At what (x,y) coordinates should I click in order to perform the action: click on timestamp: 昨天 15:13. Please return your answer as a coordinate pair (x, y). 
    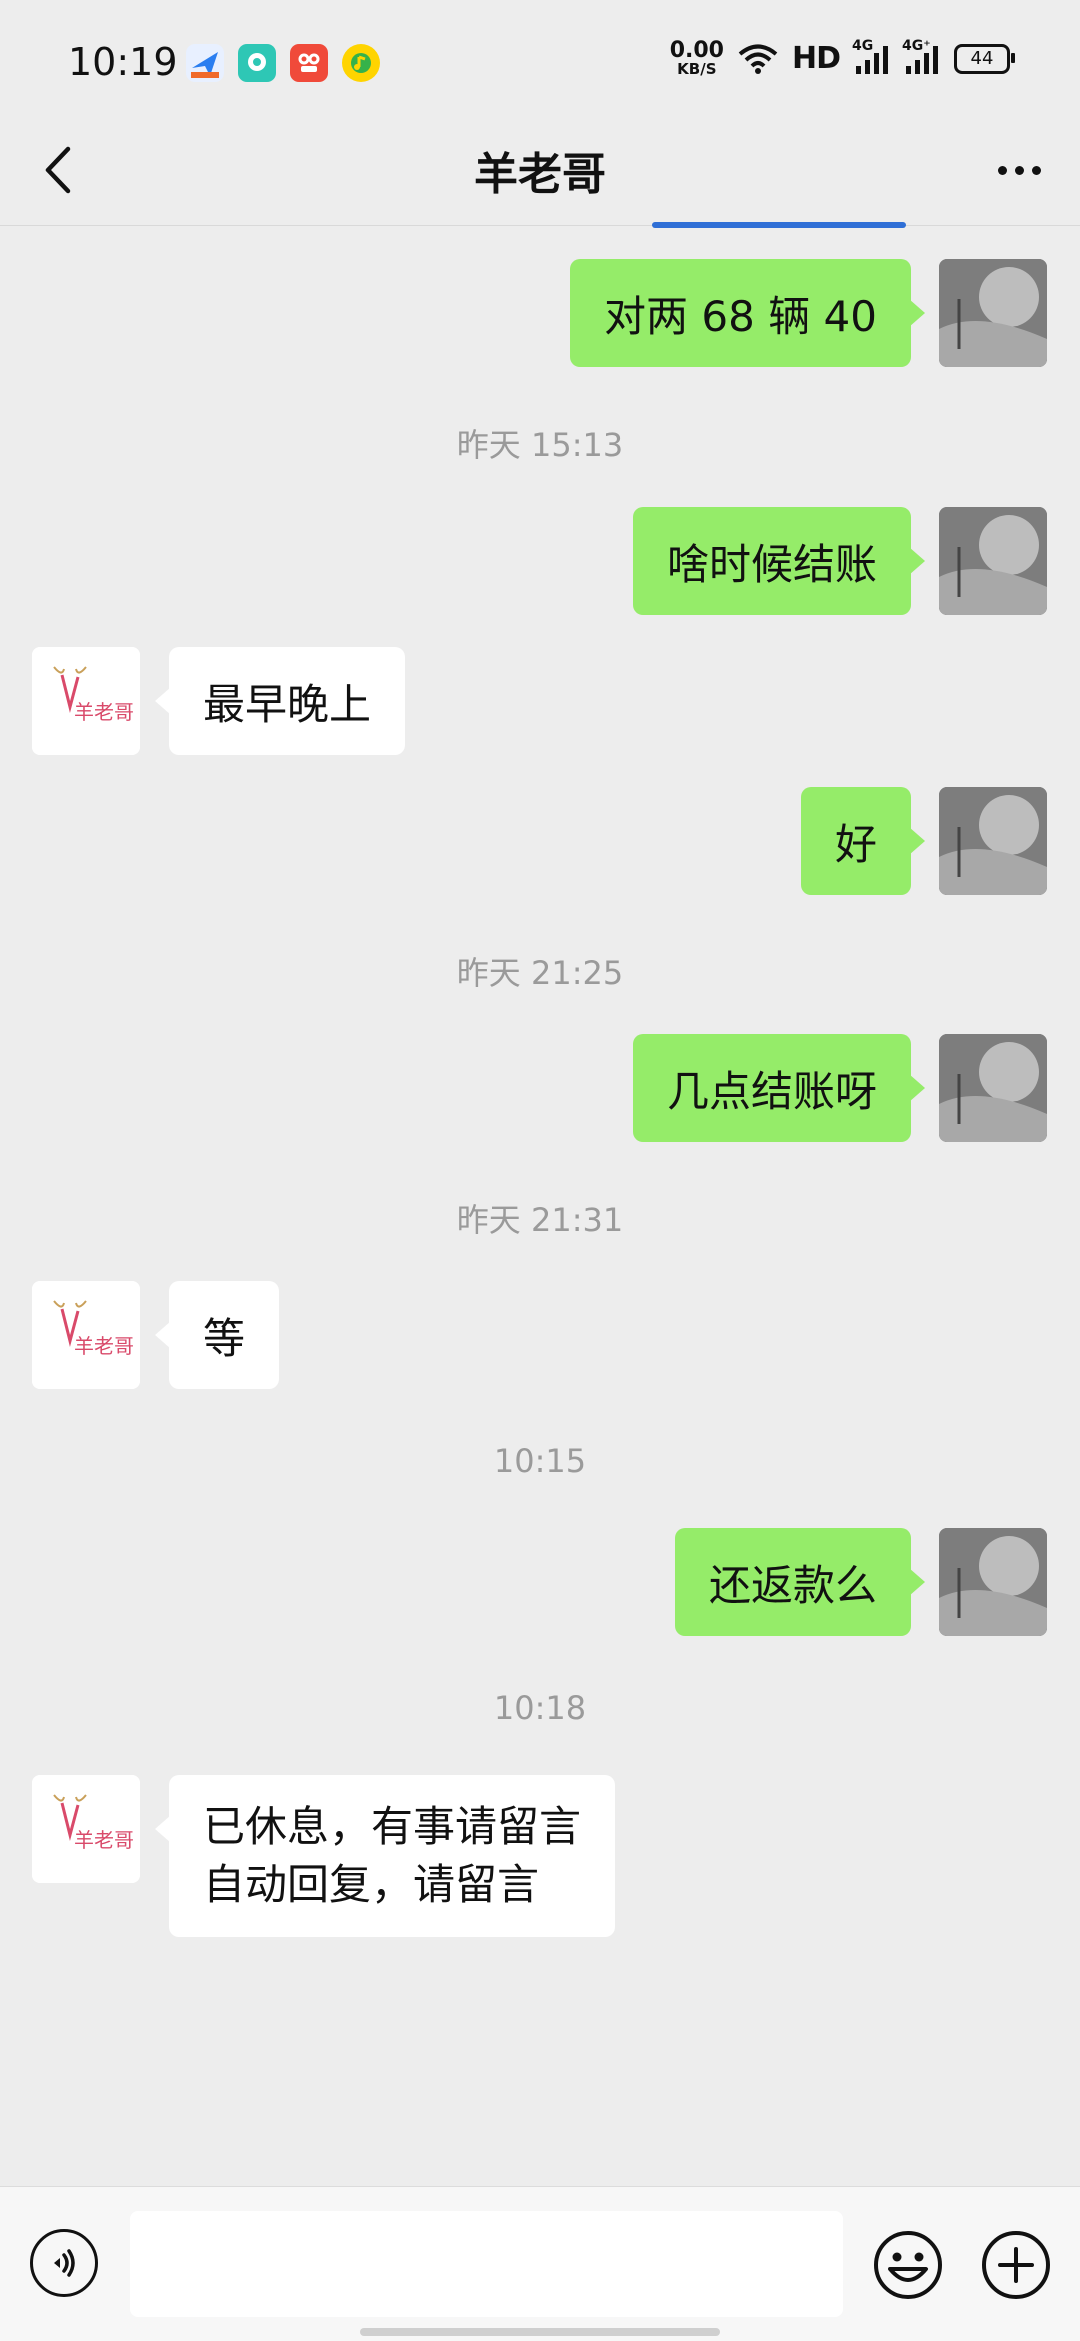
    Looking at the image, I should click on (540, 445).